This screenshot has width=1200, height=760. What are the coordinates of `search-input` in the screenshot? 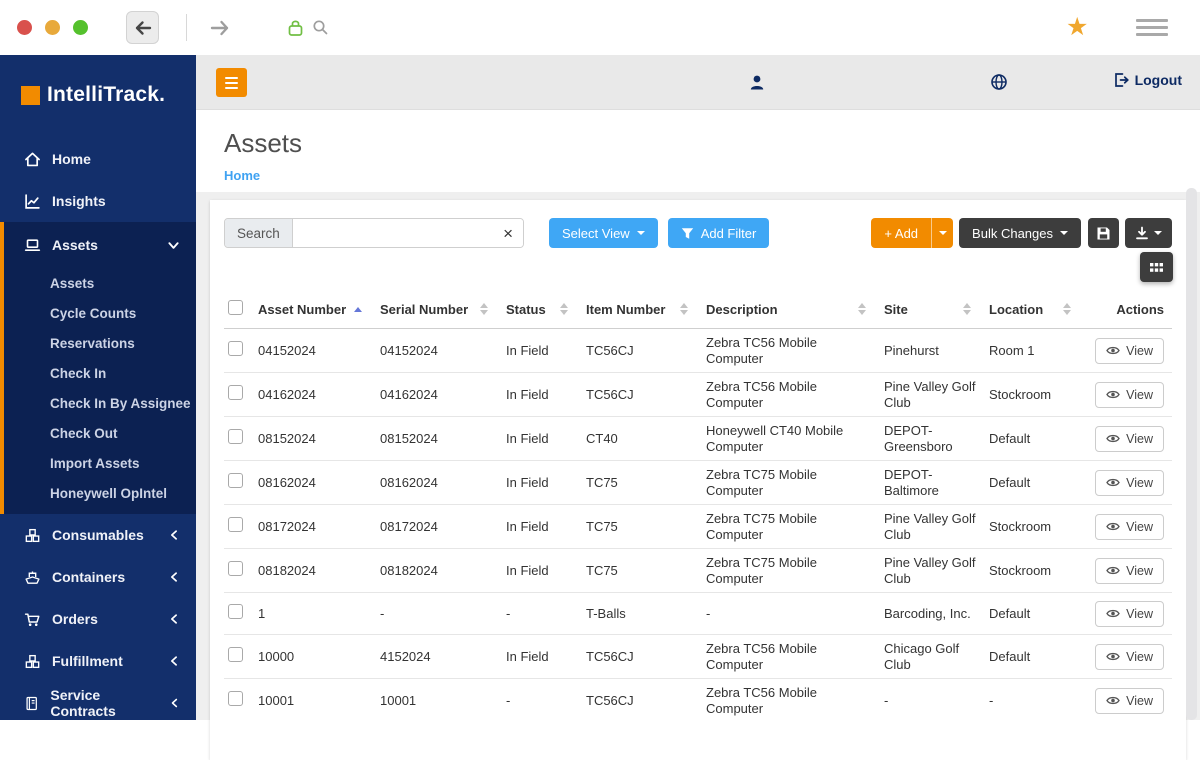 It's located at (393, 233).